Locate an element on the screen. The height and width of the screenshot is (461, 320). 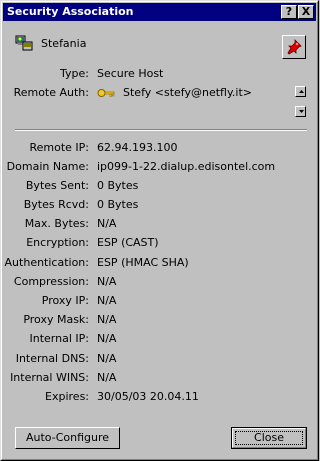
detail-value: ESP (CAST) is located at coordinates (128, 242).